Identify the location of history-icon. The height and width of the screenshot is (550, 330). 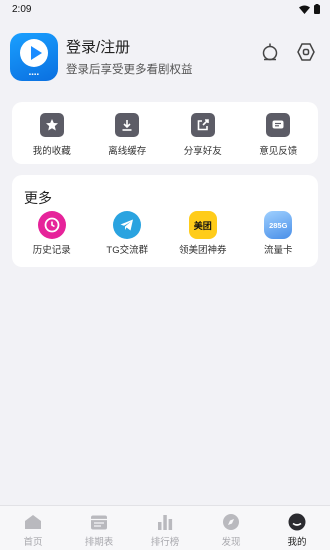
(51, 225).